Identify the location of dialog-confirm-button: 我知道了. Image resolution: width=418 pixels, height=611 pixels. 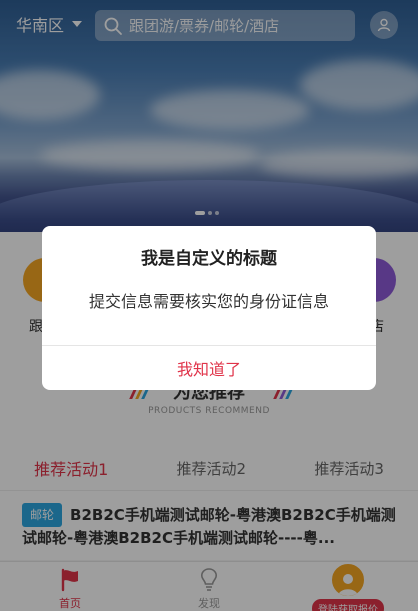
(209, 368).